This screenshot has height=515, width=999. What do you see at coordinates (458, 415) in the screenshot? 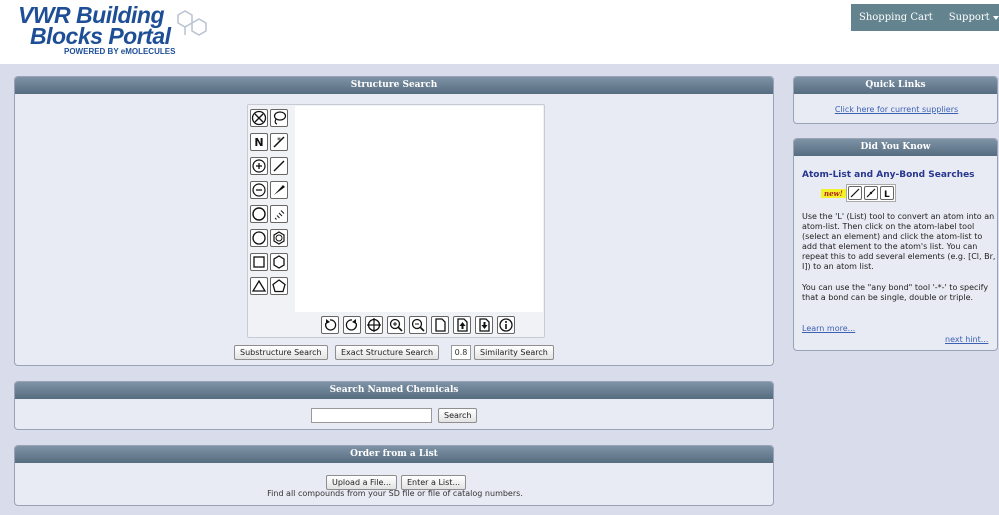
I see `named-search-button: Search` at bounding box center [458, 415].